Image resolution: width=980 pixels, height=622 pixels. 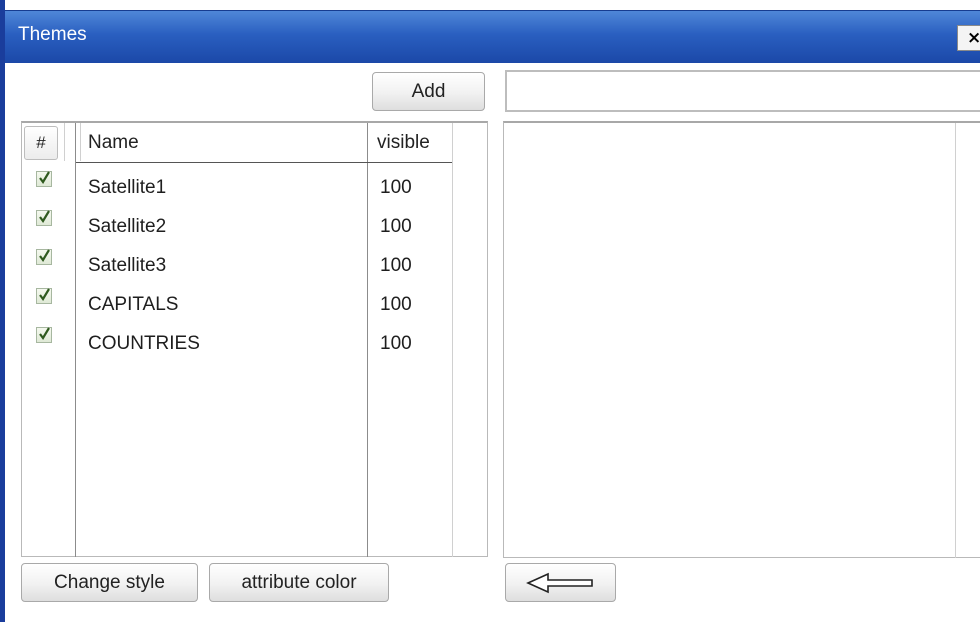 I want to click on add-button: Add, so click(x=428, y=91).